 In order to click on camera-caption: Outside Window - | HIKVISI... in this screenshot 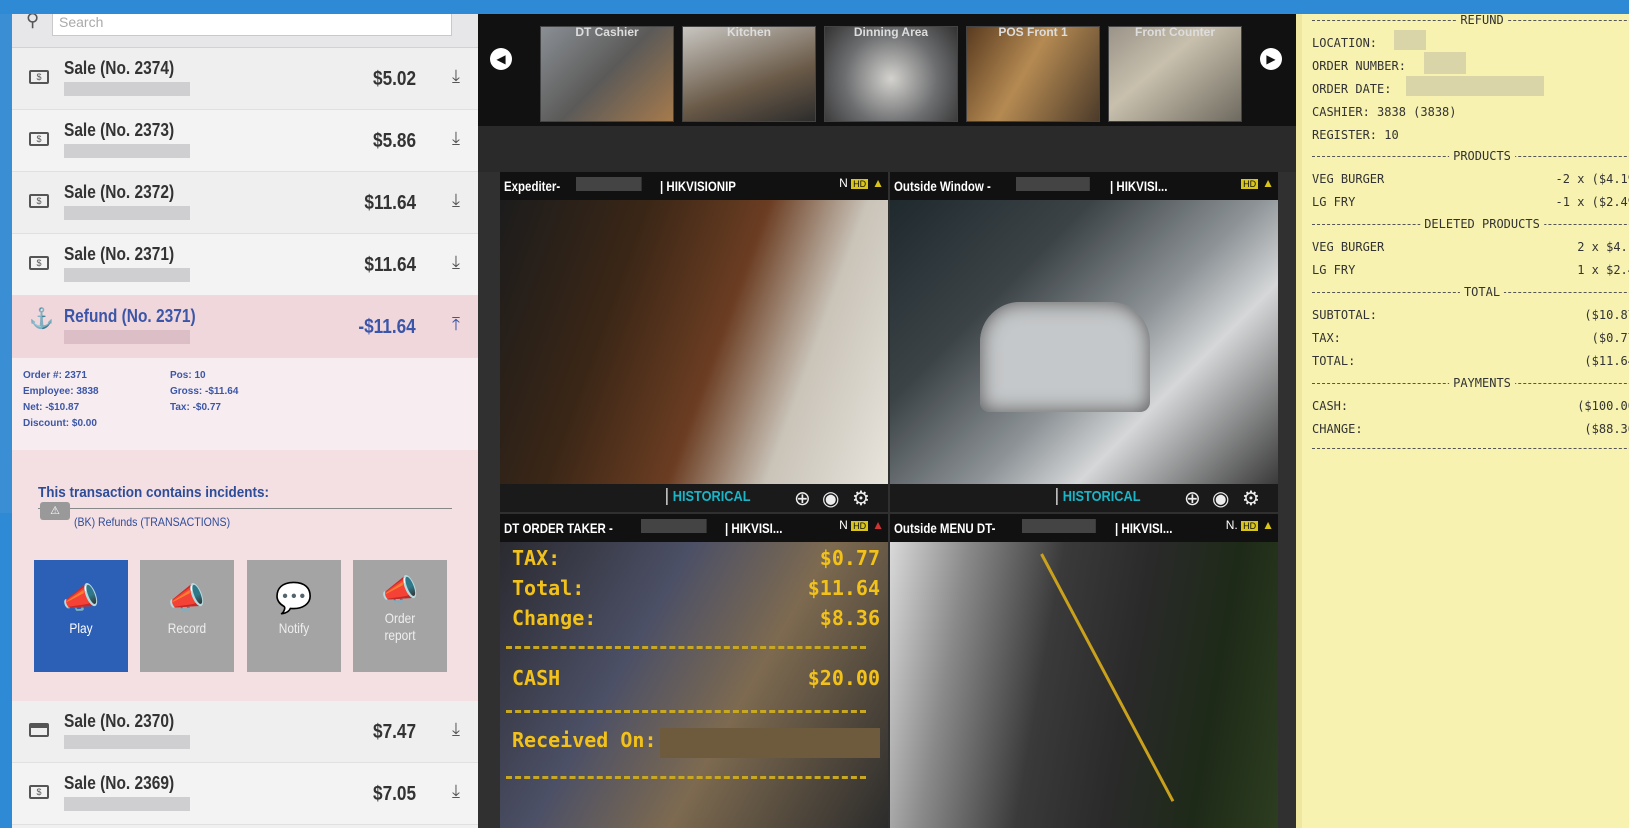, I will do `click(1084, 186)`.